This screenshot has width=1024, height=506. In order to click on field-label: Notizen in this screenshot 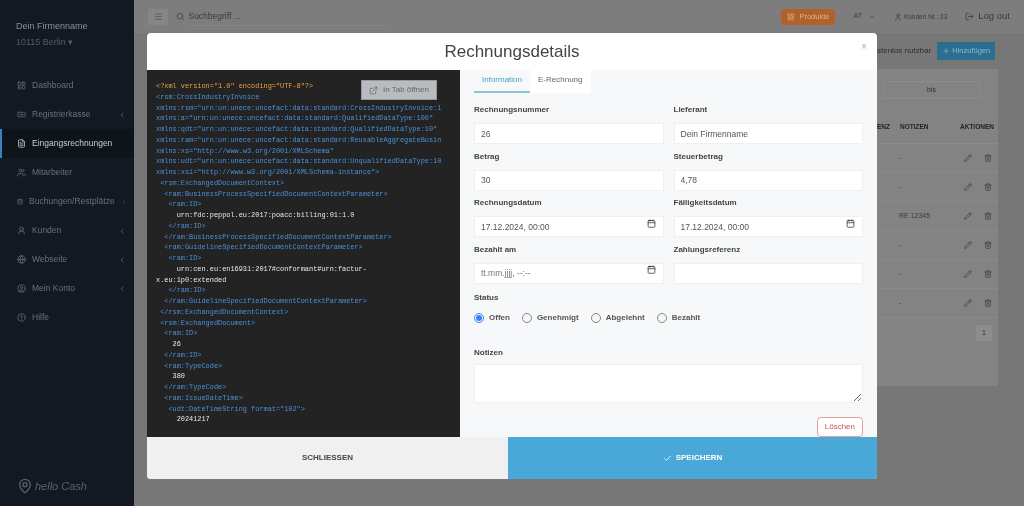, I will do `click(489, 352)`.